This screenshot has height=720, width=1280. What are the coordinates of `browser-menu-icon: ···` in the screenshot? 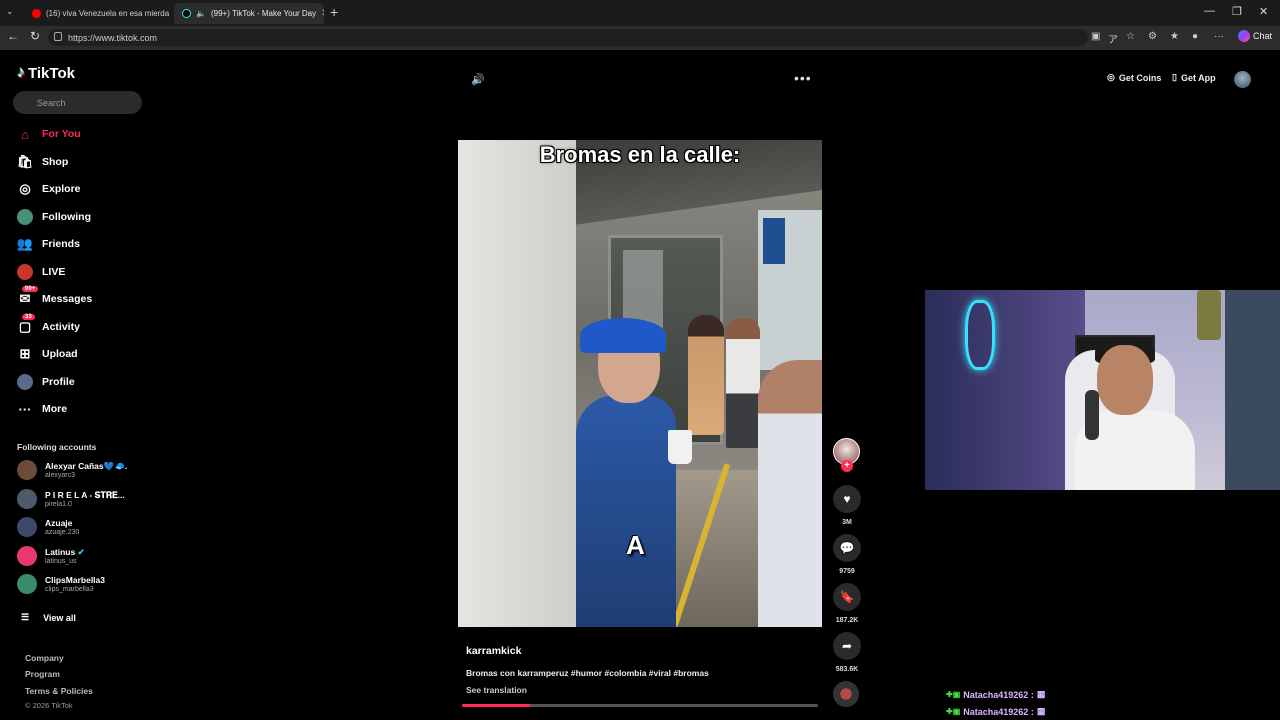 It's located at (1219, 36).